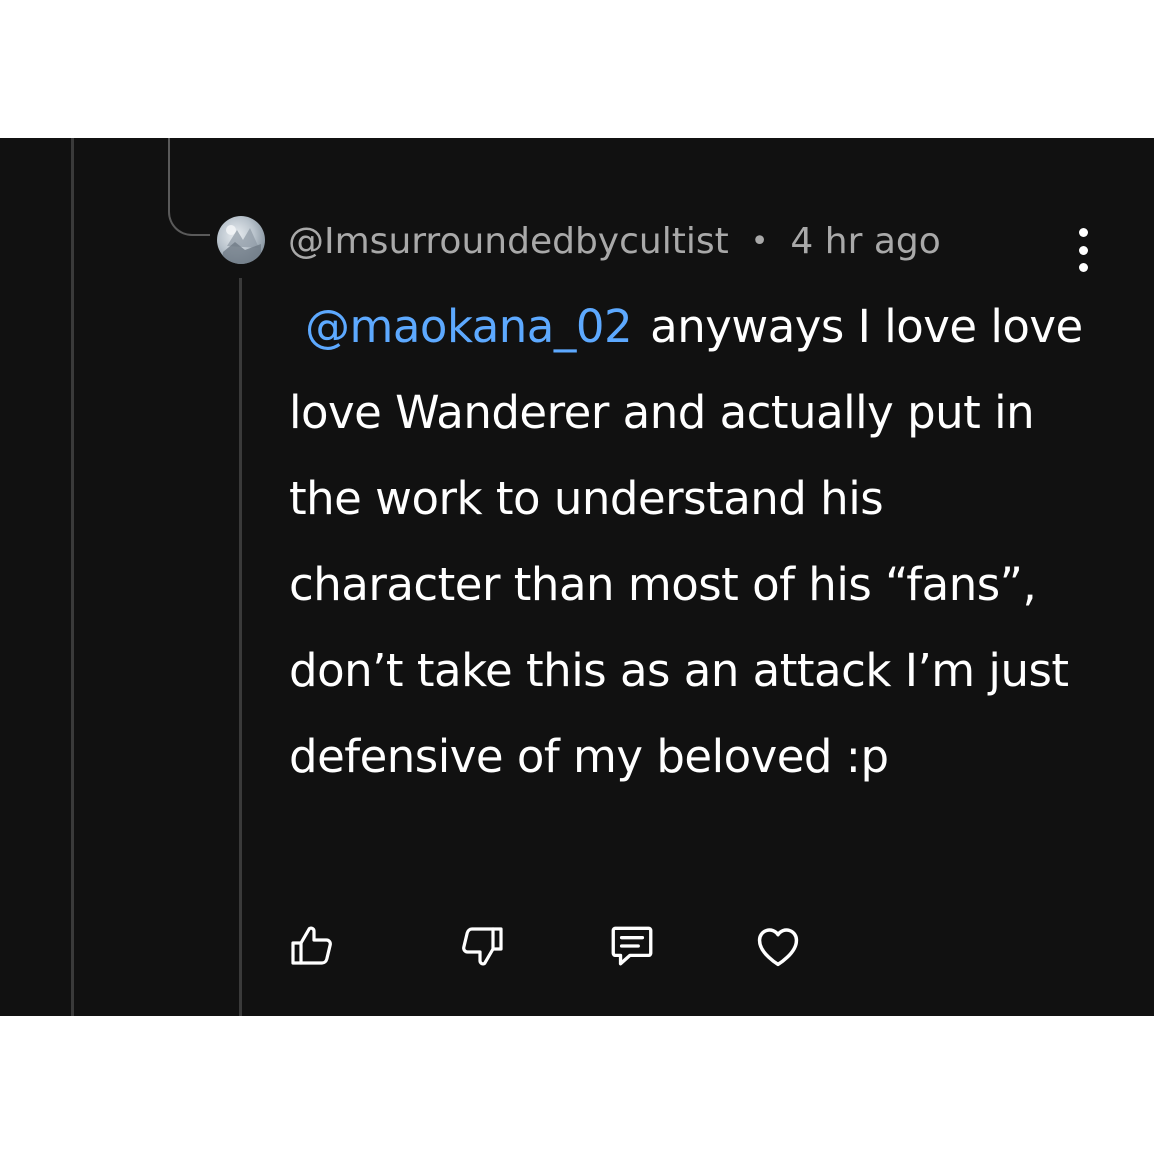 This screenshot has height=1154, width=1154. I want to click on comment-meta: @Imsurroundedbycultist • 4 hr ago, so click(614, 241).